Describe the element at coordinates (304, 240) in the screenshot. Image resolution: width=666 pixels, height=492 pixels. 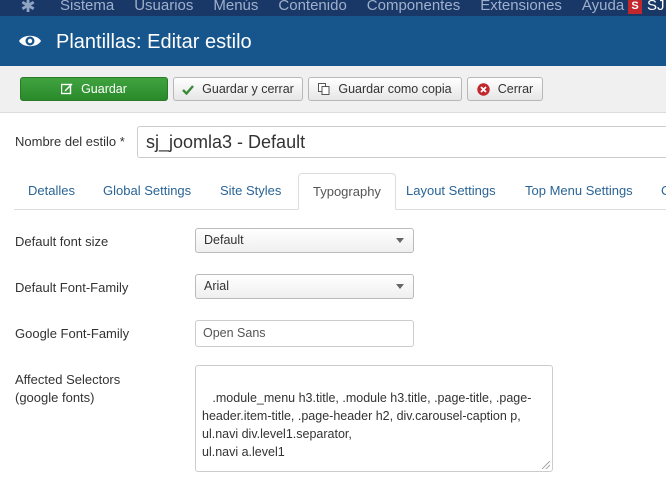
I see `font-size-select: Default` at that location.